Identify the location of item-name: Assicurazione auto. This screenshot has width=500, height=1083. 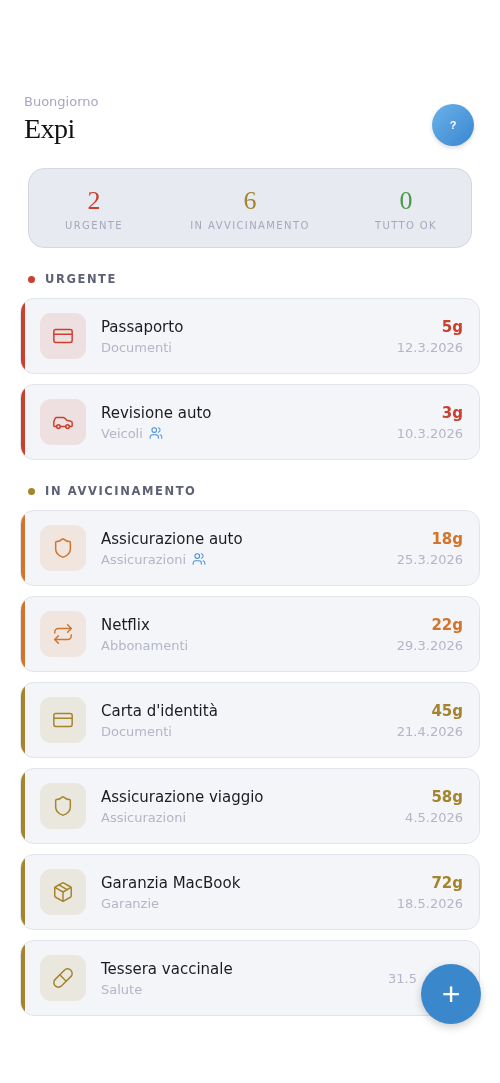
(172, 538).